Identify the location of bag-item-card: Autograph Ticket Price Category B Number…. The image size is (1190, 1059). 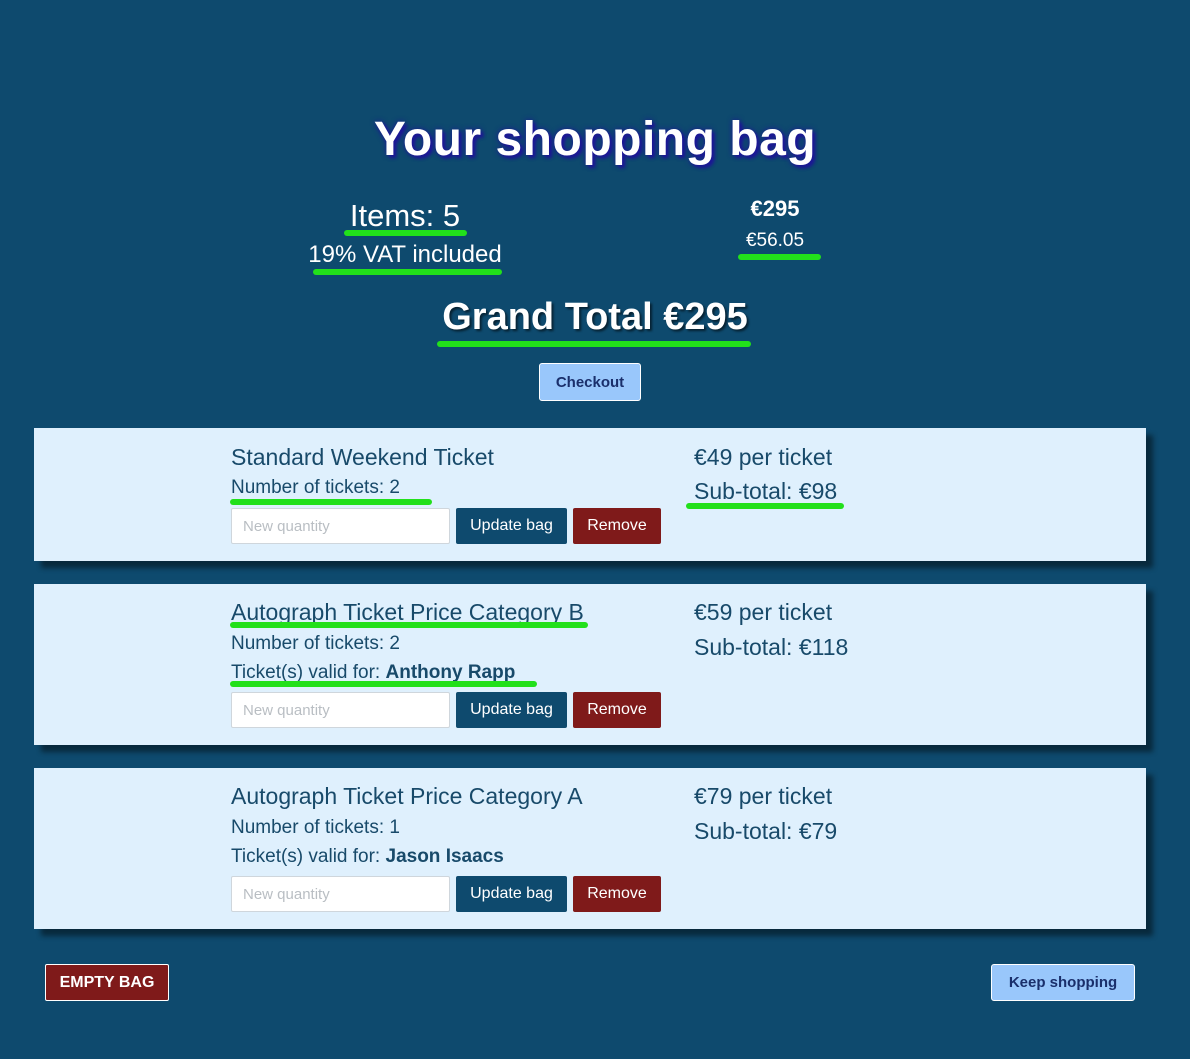
(590, 664).